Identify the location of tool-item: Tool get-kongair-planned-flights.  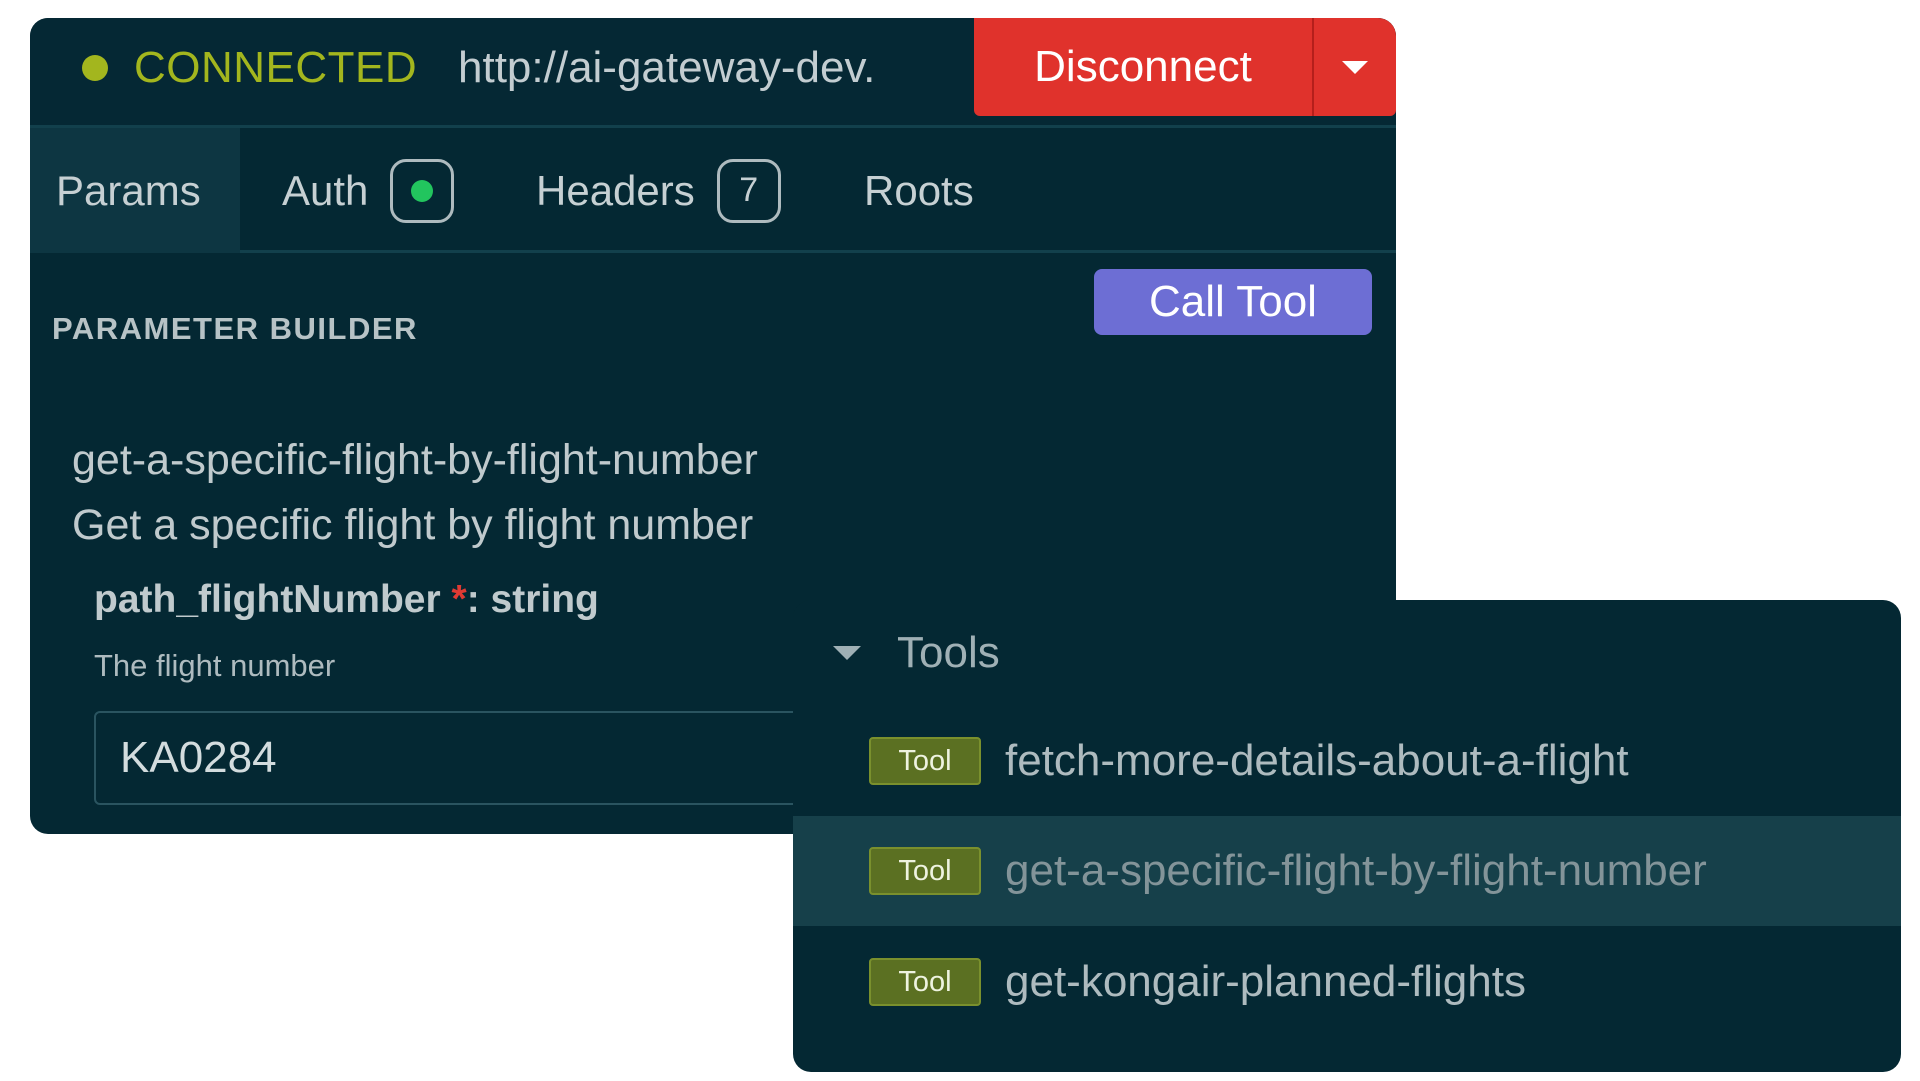
(1347, 982).